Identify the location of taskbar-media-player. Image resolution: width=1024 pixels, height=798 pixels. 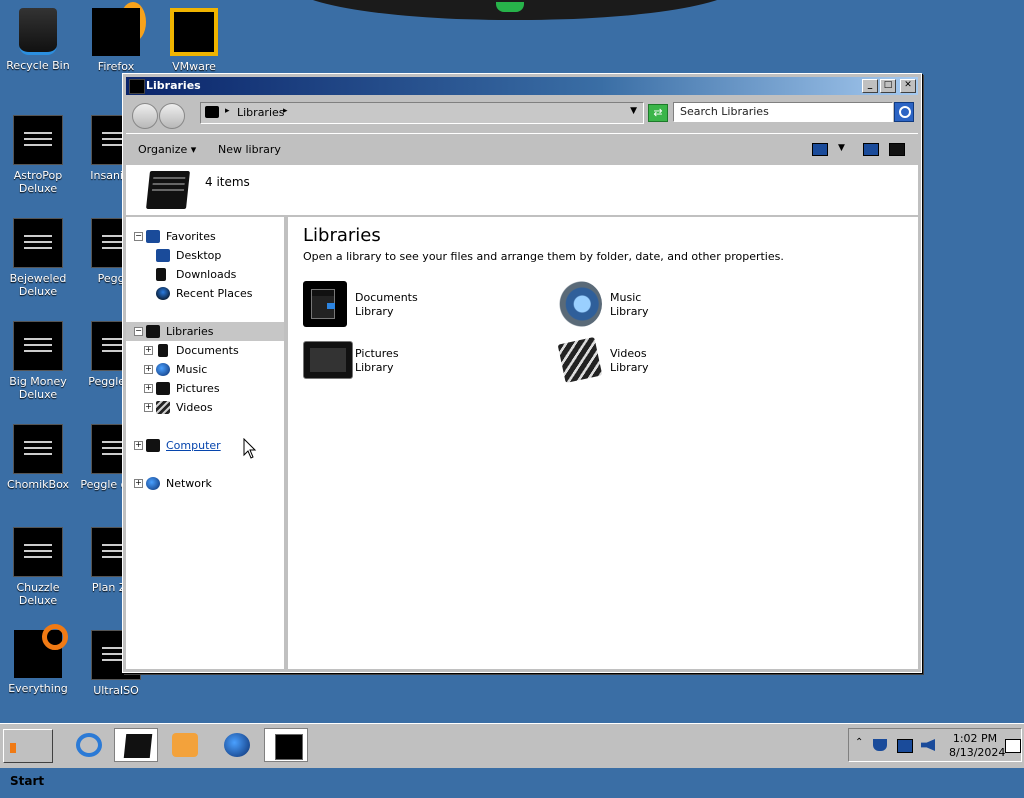
(184, 745).